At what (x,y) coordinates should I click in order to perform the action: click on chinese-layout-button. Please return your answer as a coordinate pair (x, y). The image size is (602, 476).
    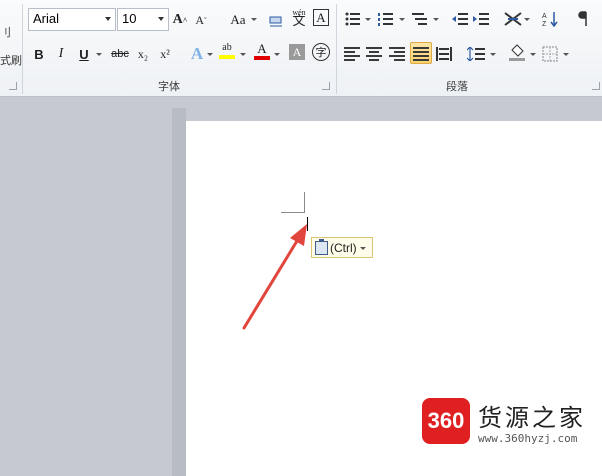
    Looking at the image, I should click on (513, 19).